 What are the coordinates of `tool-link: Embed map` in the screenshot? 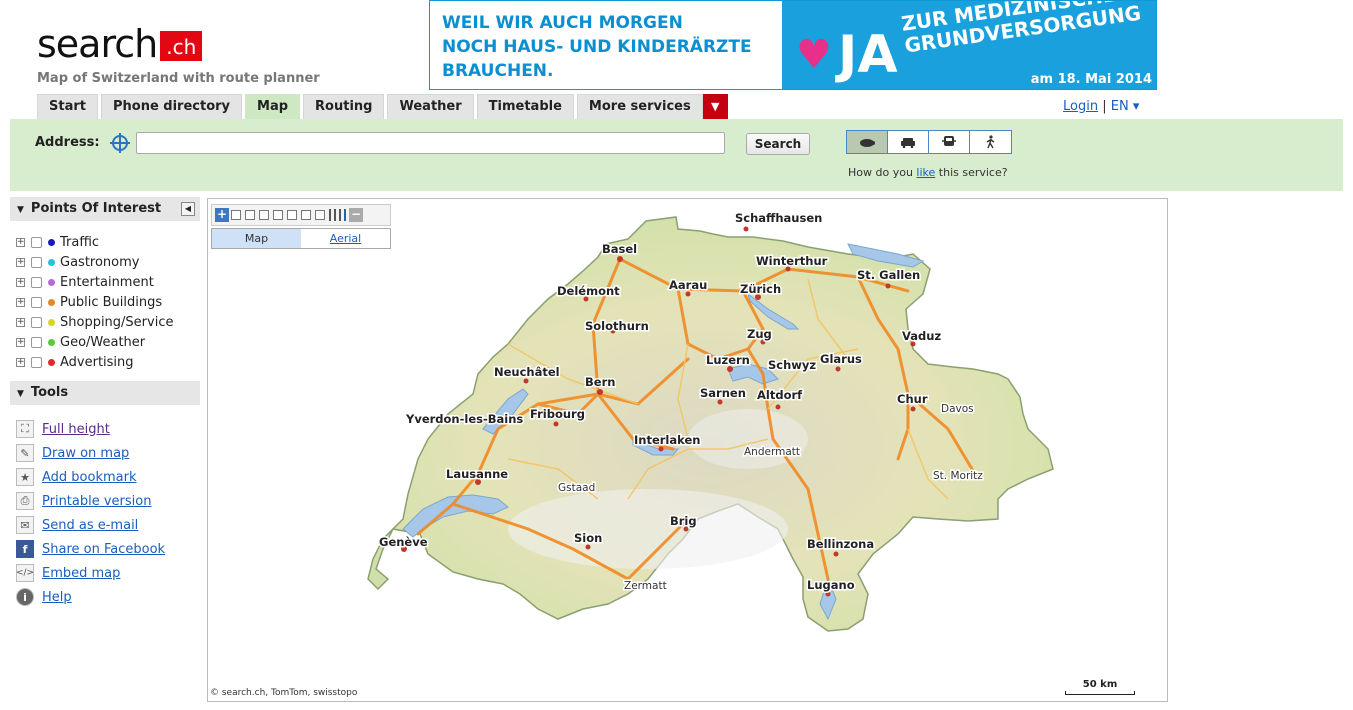 It's located at (81, 573).